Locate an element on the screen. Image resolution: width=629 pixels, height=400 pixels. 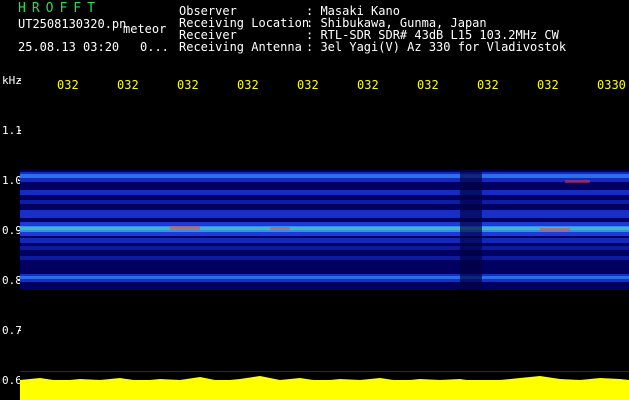
file-name: UT2508130320.pn is located at coordinates (72, 24).